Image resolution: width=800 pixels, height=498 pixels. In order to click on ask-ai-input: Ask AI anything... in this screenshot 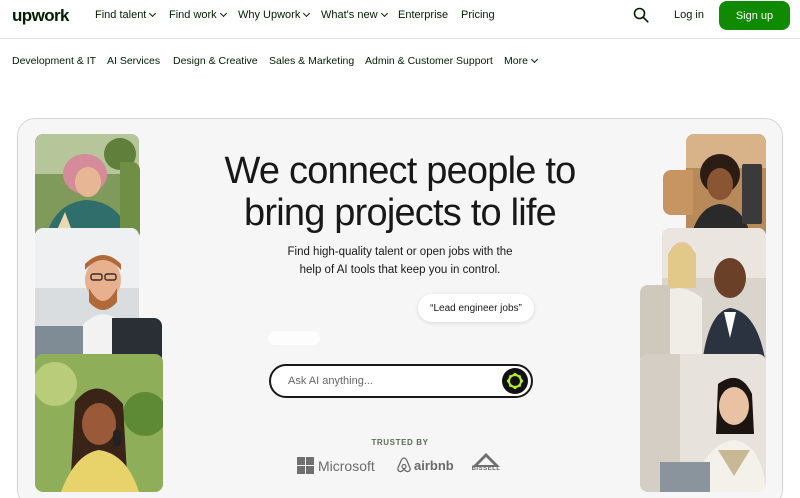, I will do `click(401, 381)`.